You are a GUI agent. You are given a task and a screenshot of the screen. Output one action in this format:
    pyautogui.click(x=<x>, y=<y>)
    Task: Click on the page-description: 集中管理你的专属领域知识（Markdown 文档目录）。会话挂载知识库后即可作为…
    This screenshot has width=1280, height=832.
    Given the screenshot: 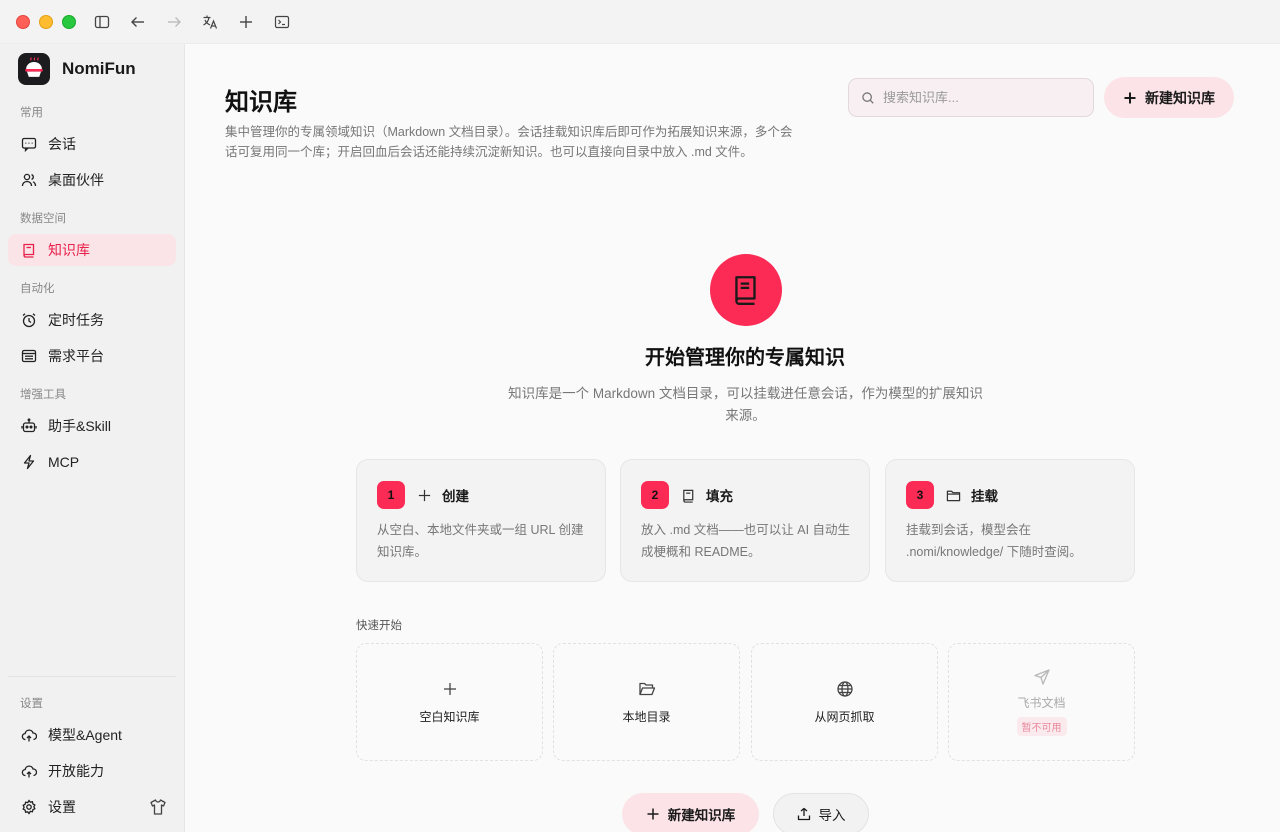 What is the action you would take?
    pyautogui.click(x=509, y=142)
    